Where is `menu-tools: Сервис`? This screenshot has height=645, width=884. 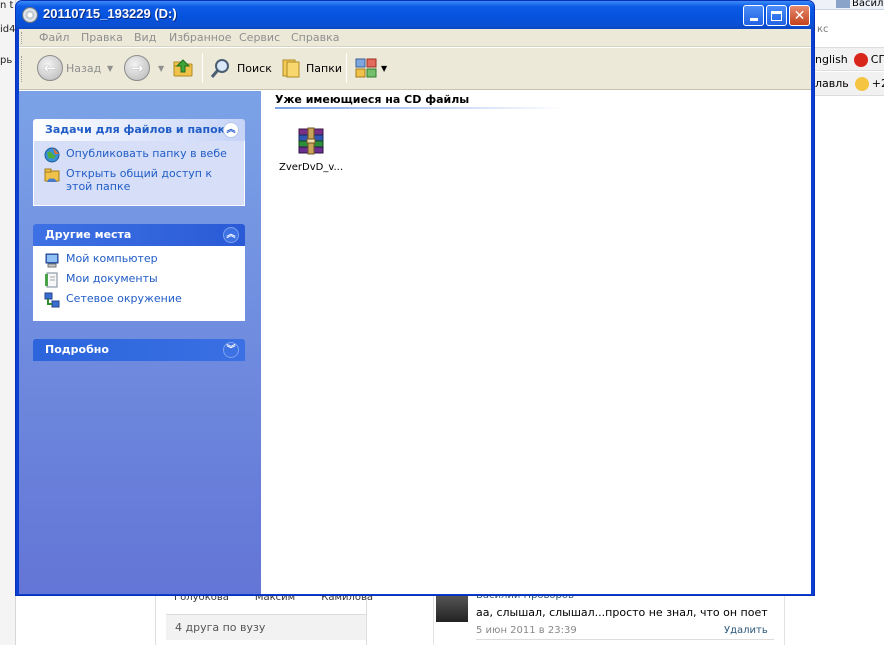
menu-tools: Сервис is located at coordinates (259, 37).